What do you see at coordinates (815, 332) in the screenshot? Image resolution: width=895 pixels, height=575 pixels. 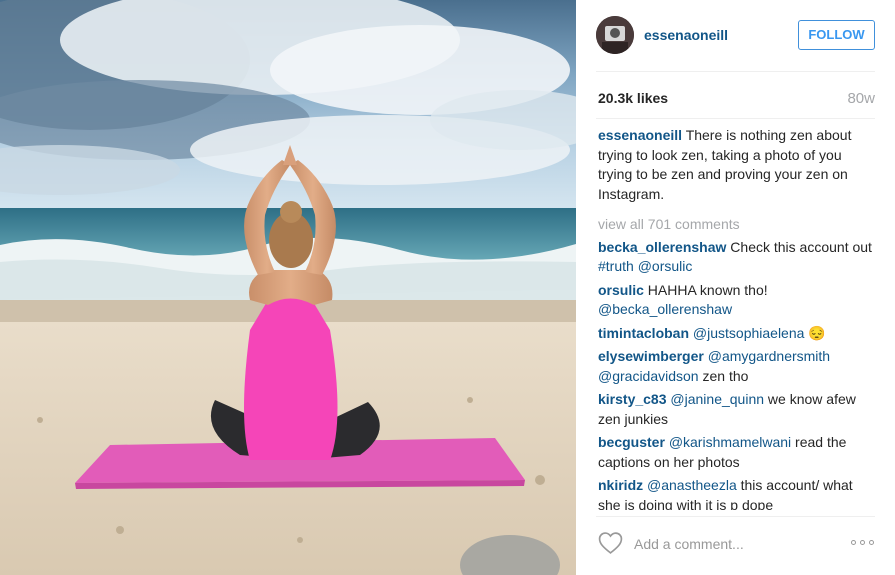 I see `comment-text: 😔` at bounding box center [815, 332].